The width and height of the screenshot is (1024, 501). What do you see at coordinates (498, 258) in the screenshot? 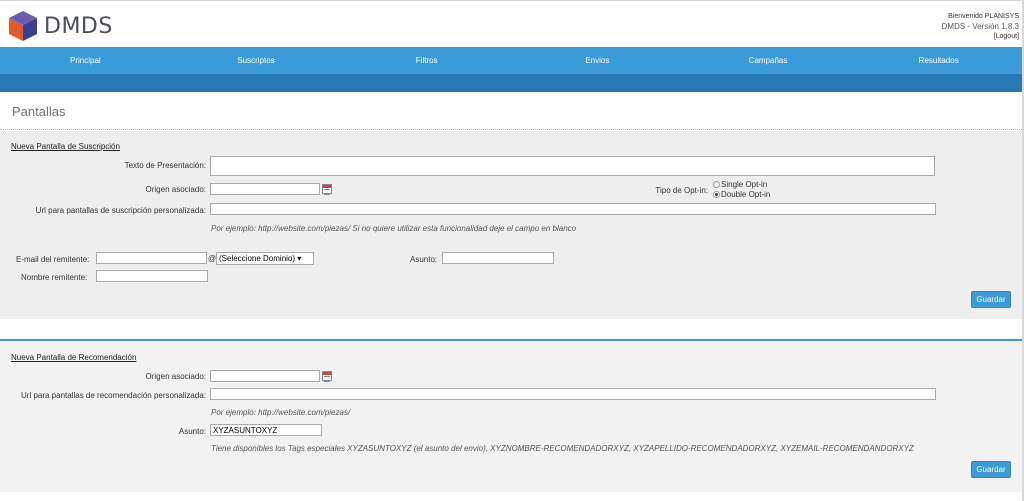
I see `subject-input` at bounding box center [498, 258].